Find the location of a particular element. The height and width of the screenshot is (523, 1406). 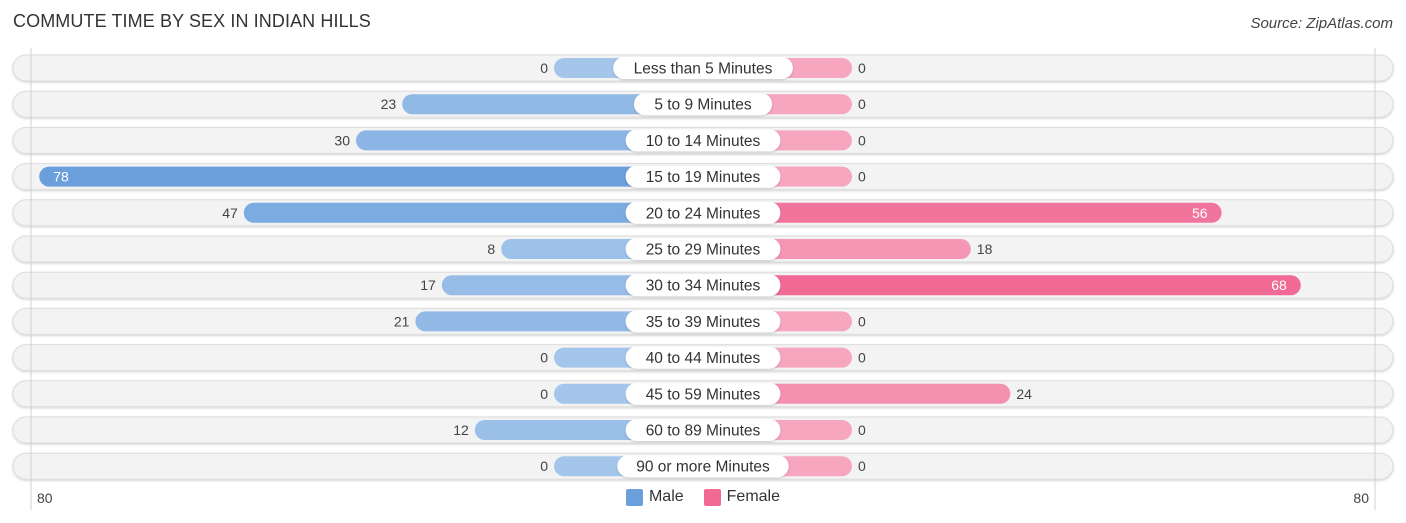

chart-row: 47 56 20 to 24 Minutes is located at coordinates (703, 213).